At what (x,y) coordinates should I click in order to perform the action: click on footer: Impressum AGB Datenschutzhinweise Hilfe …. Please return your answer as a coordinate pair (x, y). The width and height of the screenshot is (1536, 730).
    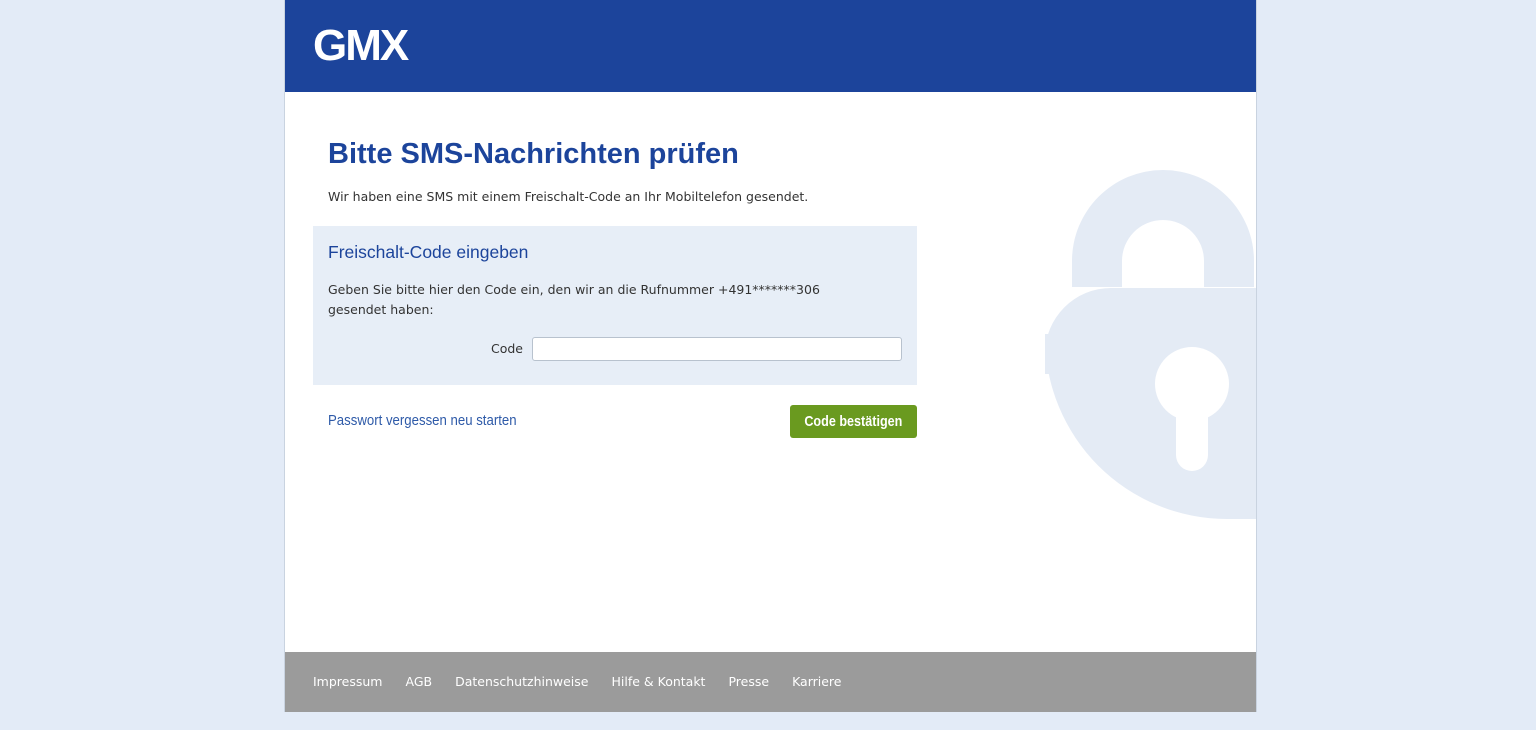
    Looking at the image, I should click on (770, 682).